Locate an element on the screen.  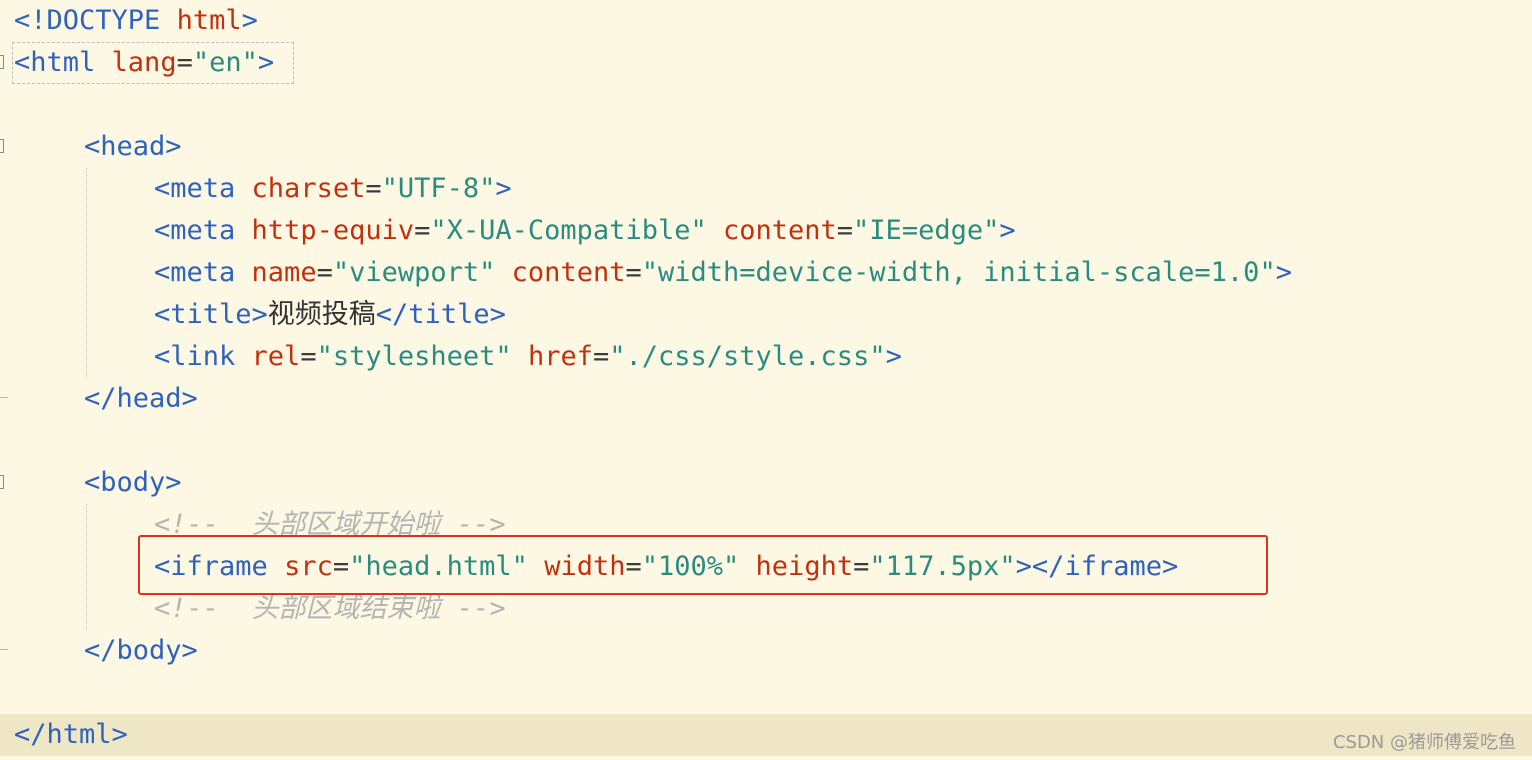
csdn-watermark: CSDN @猪师傅爱吃鱼 is located at coordinates (1424, 742).